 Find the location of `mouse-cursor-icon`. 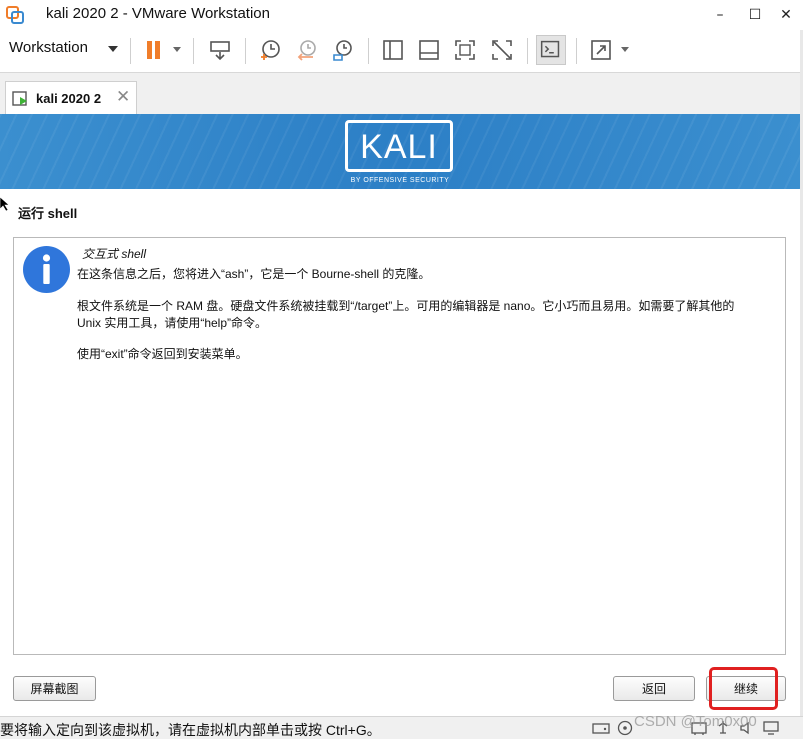

mouse-cursor-icon is located at coordinates (5, 204).